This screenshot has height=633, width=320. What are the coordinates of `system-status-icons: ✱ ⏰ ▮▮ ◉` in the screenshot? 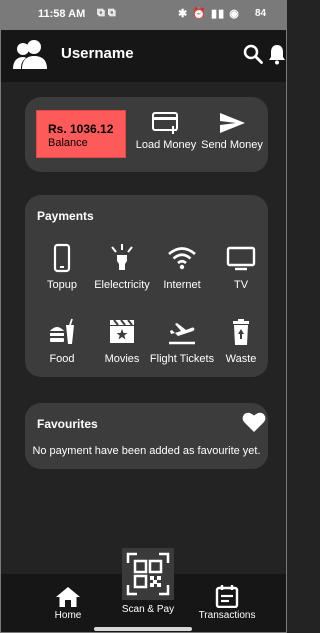 It's located at (209, 14).